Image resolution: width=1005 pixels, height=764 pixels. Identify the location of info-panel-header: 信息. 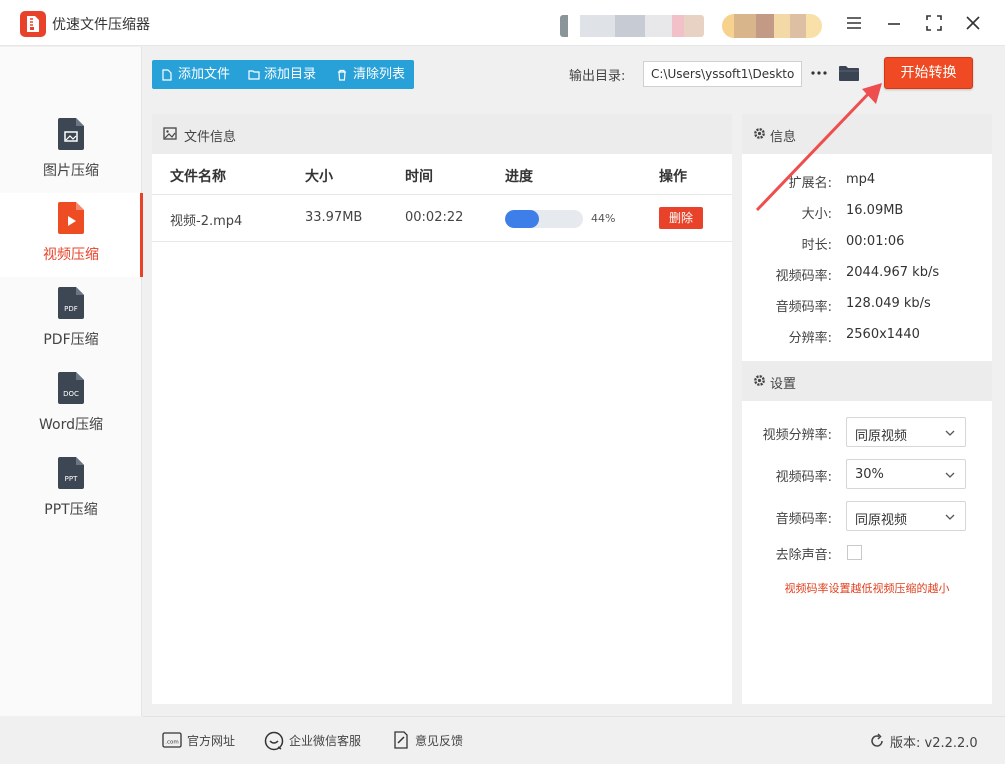
(867, 134).